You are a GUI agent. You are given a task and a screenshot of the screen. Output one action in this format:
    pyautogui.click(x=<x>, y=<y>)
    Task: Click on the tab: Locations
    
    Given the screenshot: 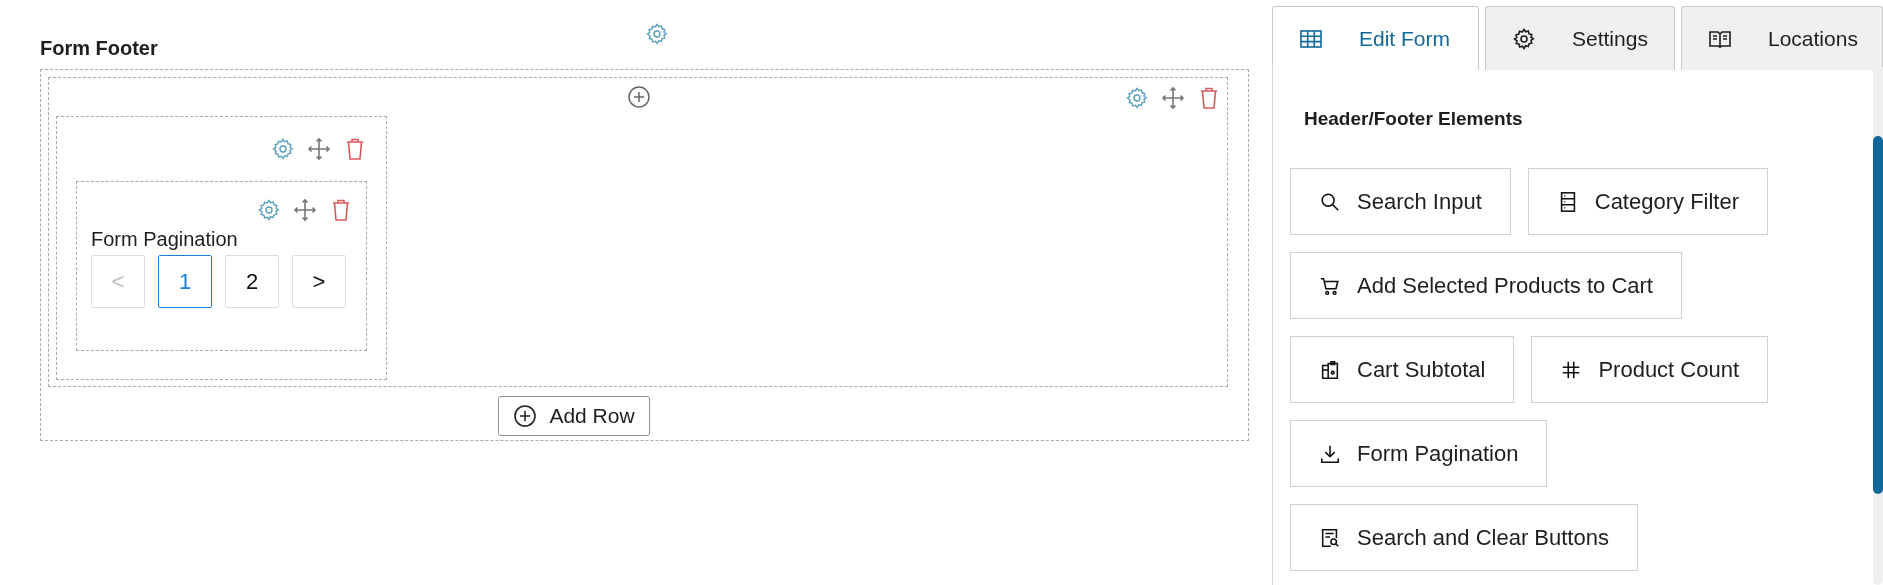 What is the action you would take?
    pyautogui.click(x=1782, y=38)
    